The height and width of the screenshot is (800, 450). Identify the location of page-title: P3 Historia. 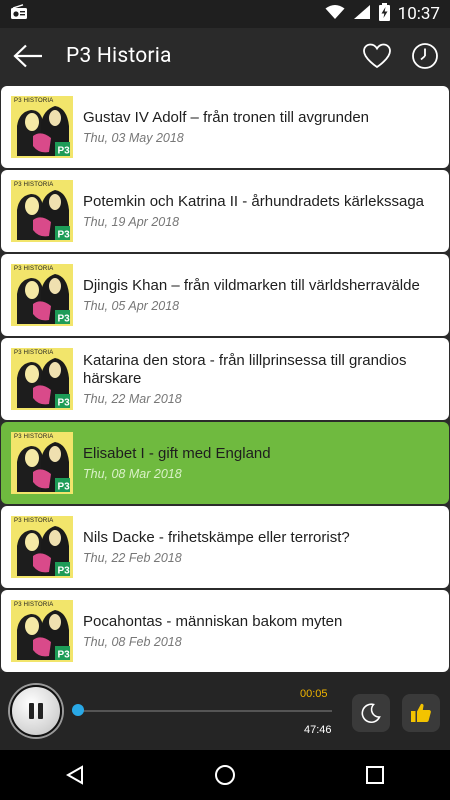
(119, 56).